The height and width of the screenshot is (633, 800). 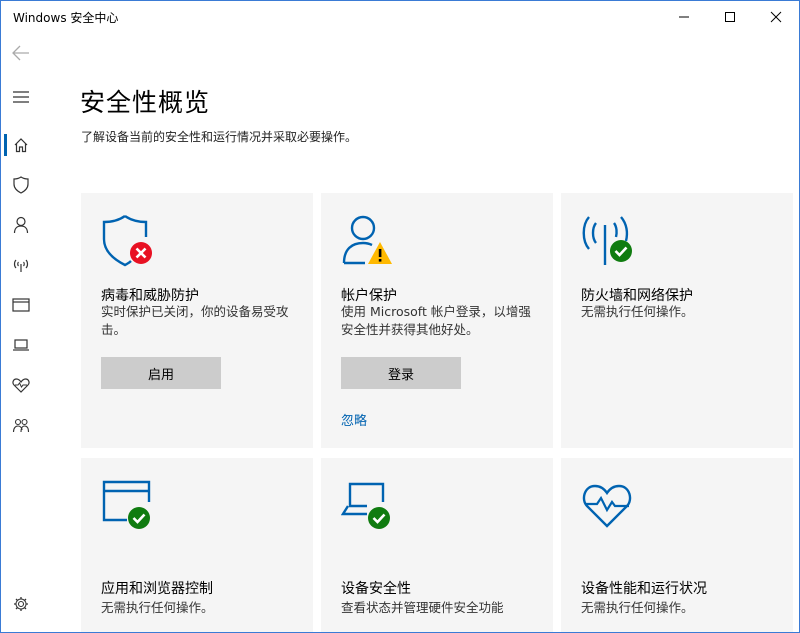 What do you see at coordinates (66, 18) in the screenshot?
I see `window-title: Windows 安全中心` at bounding box center [66, 18].